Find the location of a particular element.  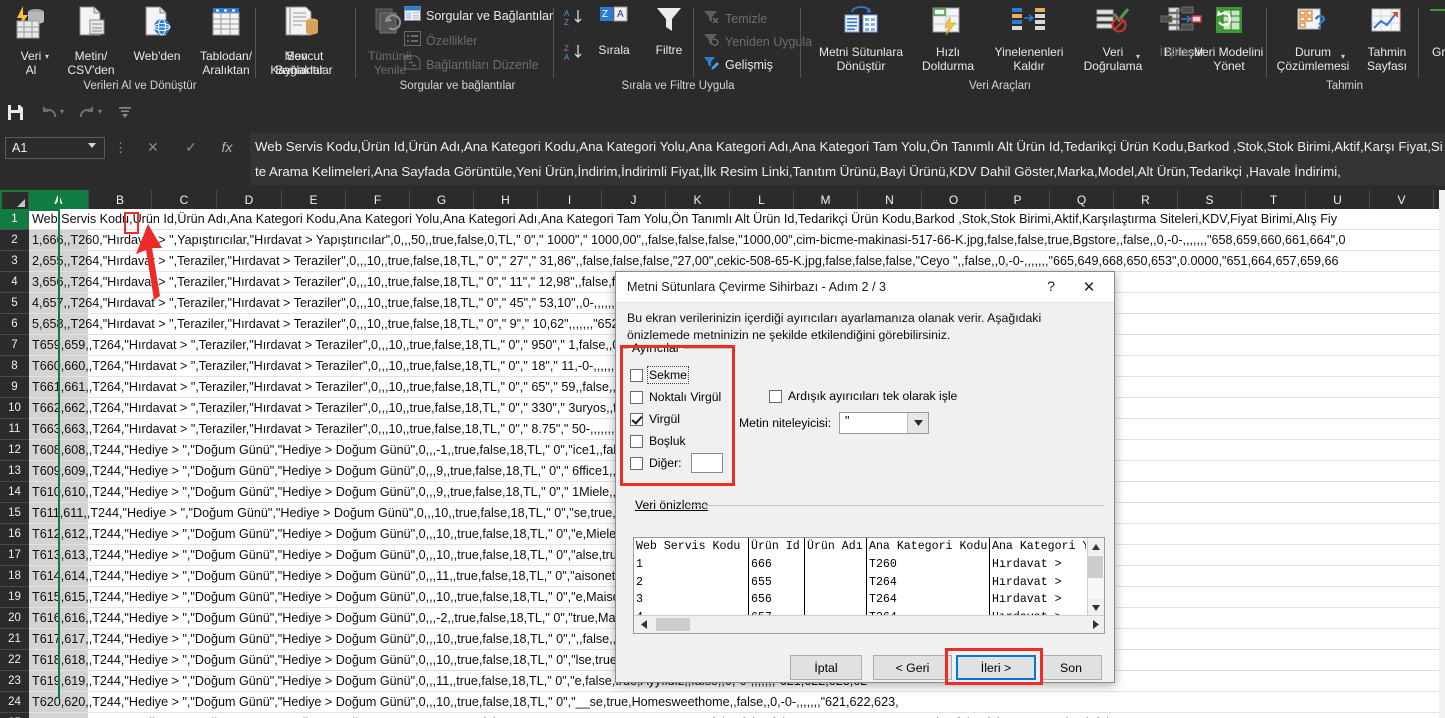

cancel-button: İptal is located at coordinates (826, 667).